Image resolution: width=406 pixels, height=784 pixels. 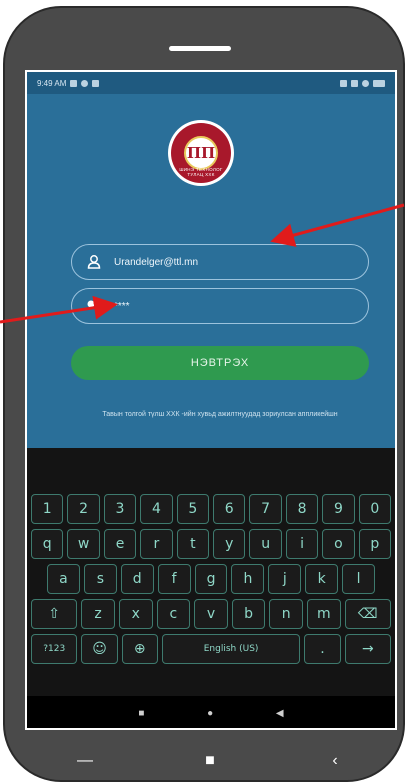 I want to click on key: z, so click(x=98, y=614).